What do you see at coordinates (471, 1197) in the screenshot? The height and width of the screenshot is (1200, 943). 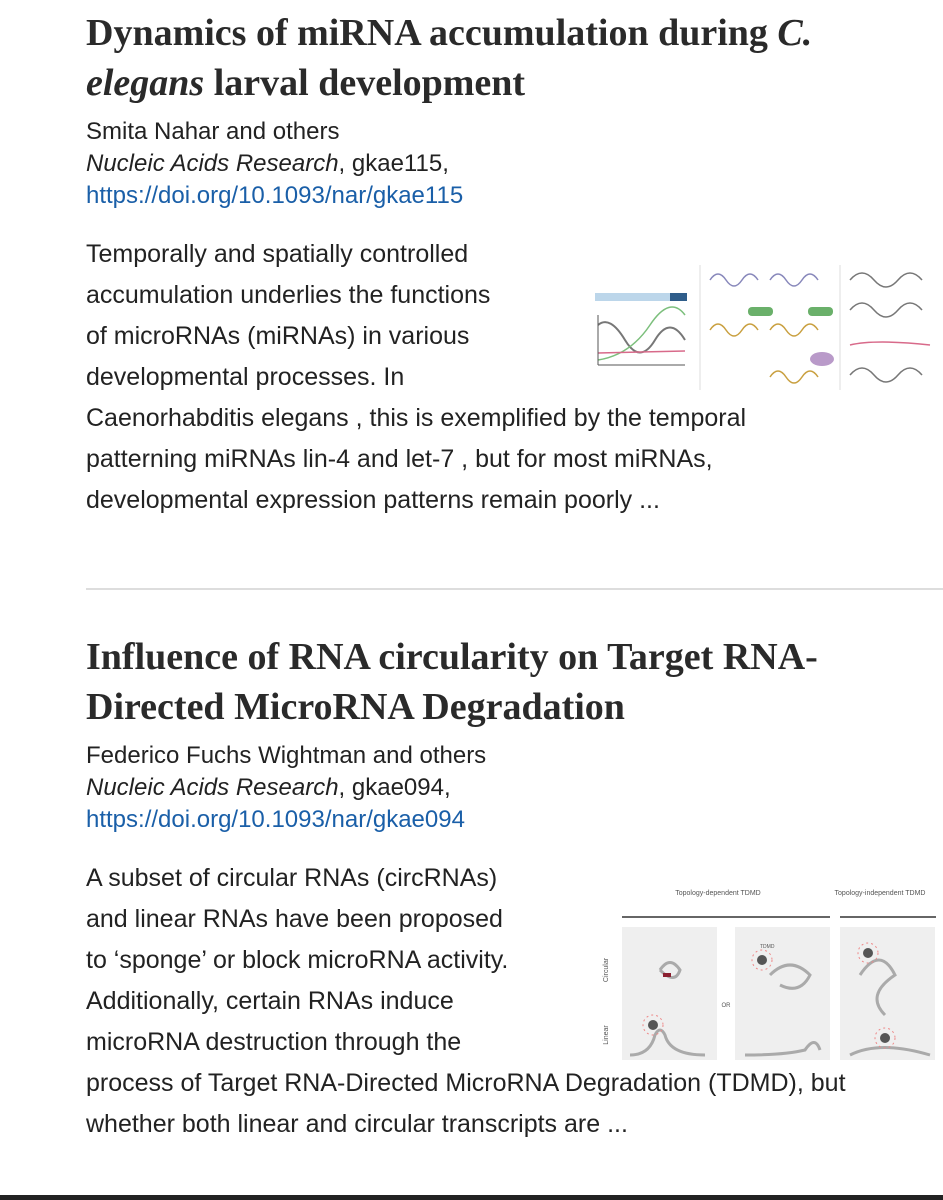 I see `bottom-bar` at bounding box center [471, 1197].